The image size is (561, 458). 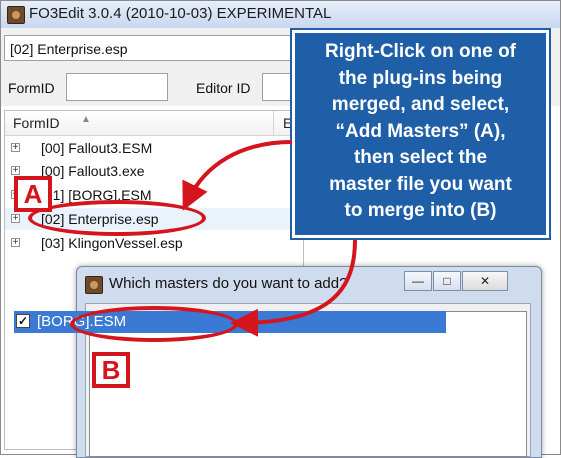 What do you see at coordinates (237, 175) in the screenshot?
I see `arrow-to-plugin` at bounding box center [237, 175].